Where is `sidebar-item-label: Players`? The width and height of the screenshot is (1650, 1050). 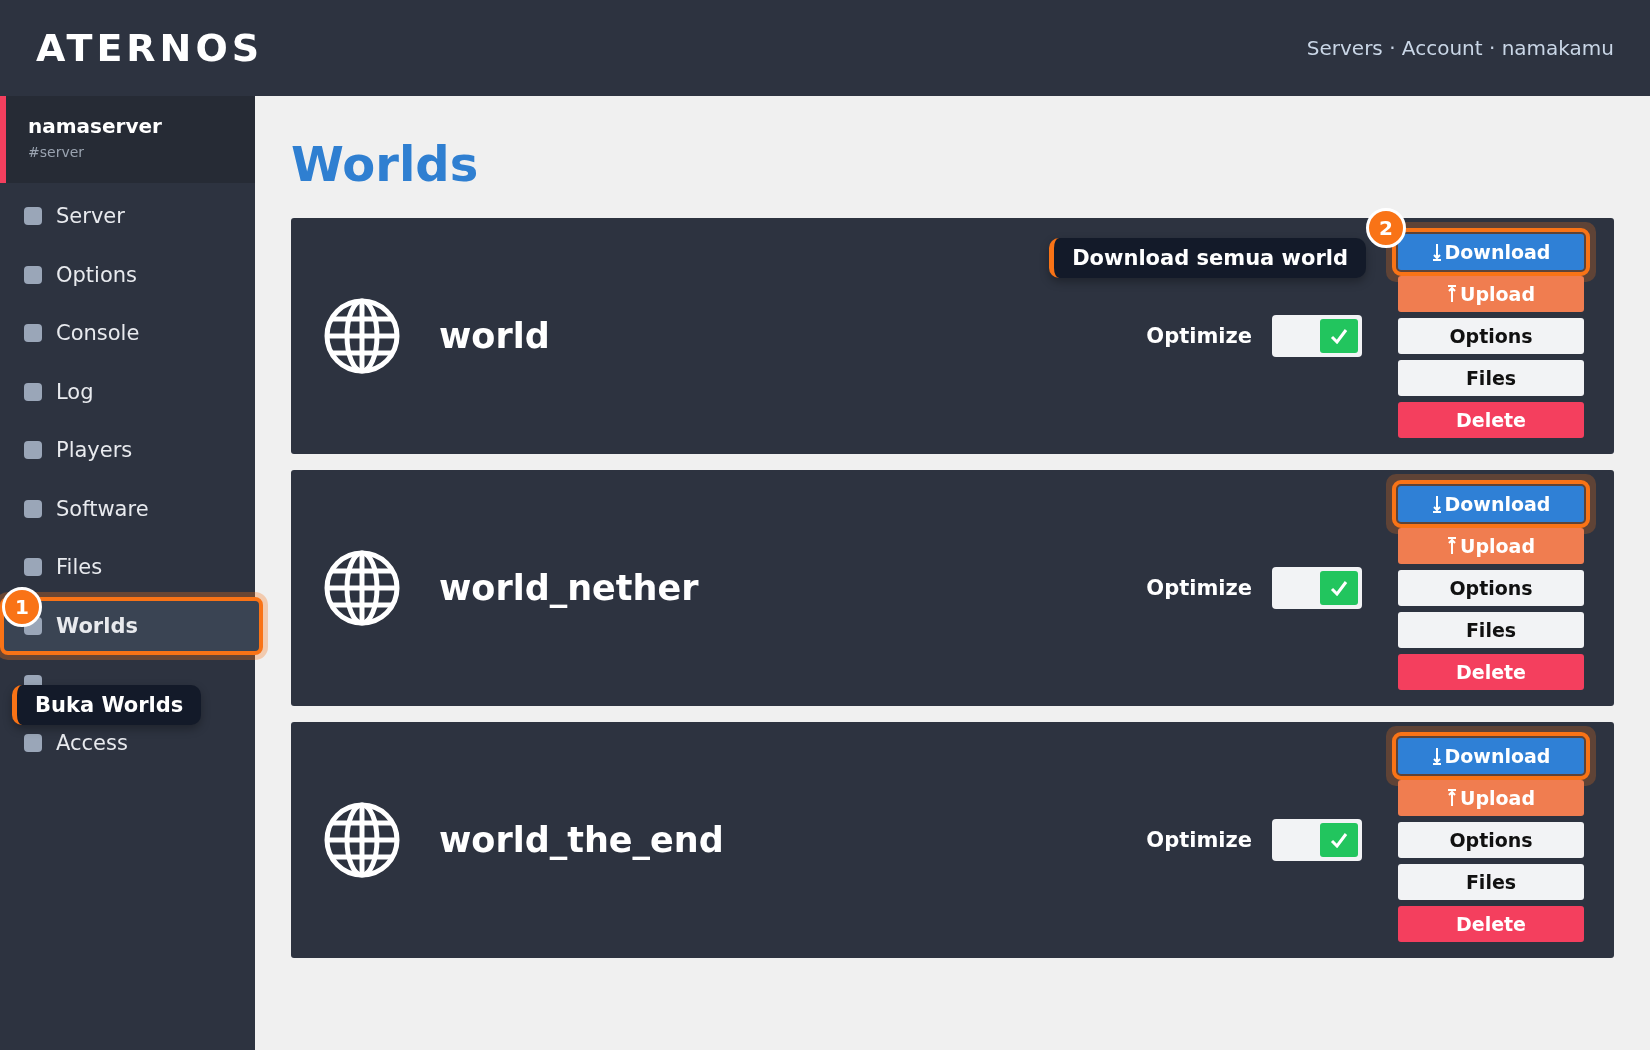 sidebar-item-label: Players is located at coordinates (94, 450).